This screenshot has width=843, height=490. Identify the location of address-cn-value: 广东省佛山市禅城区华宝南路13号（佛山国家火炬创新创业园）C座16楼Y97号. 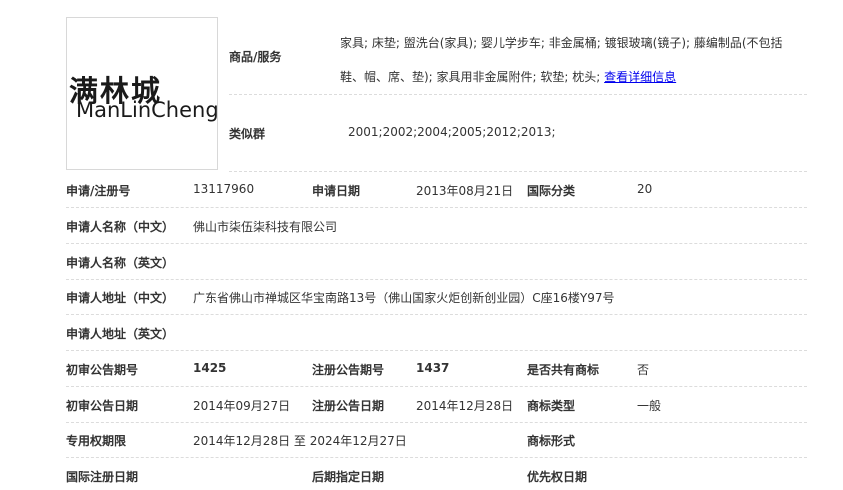
(404, 298).